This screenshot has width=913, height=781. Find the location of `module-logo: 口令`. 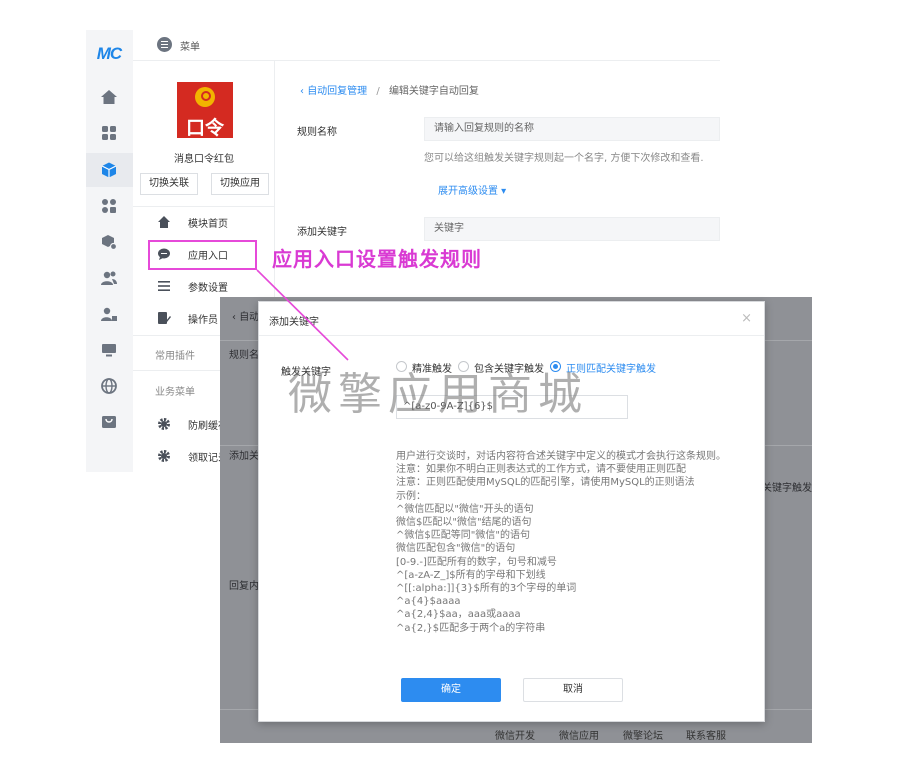

module-logo: 口令 is located at coordinates (205, 110).